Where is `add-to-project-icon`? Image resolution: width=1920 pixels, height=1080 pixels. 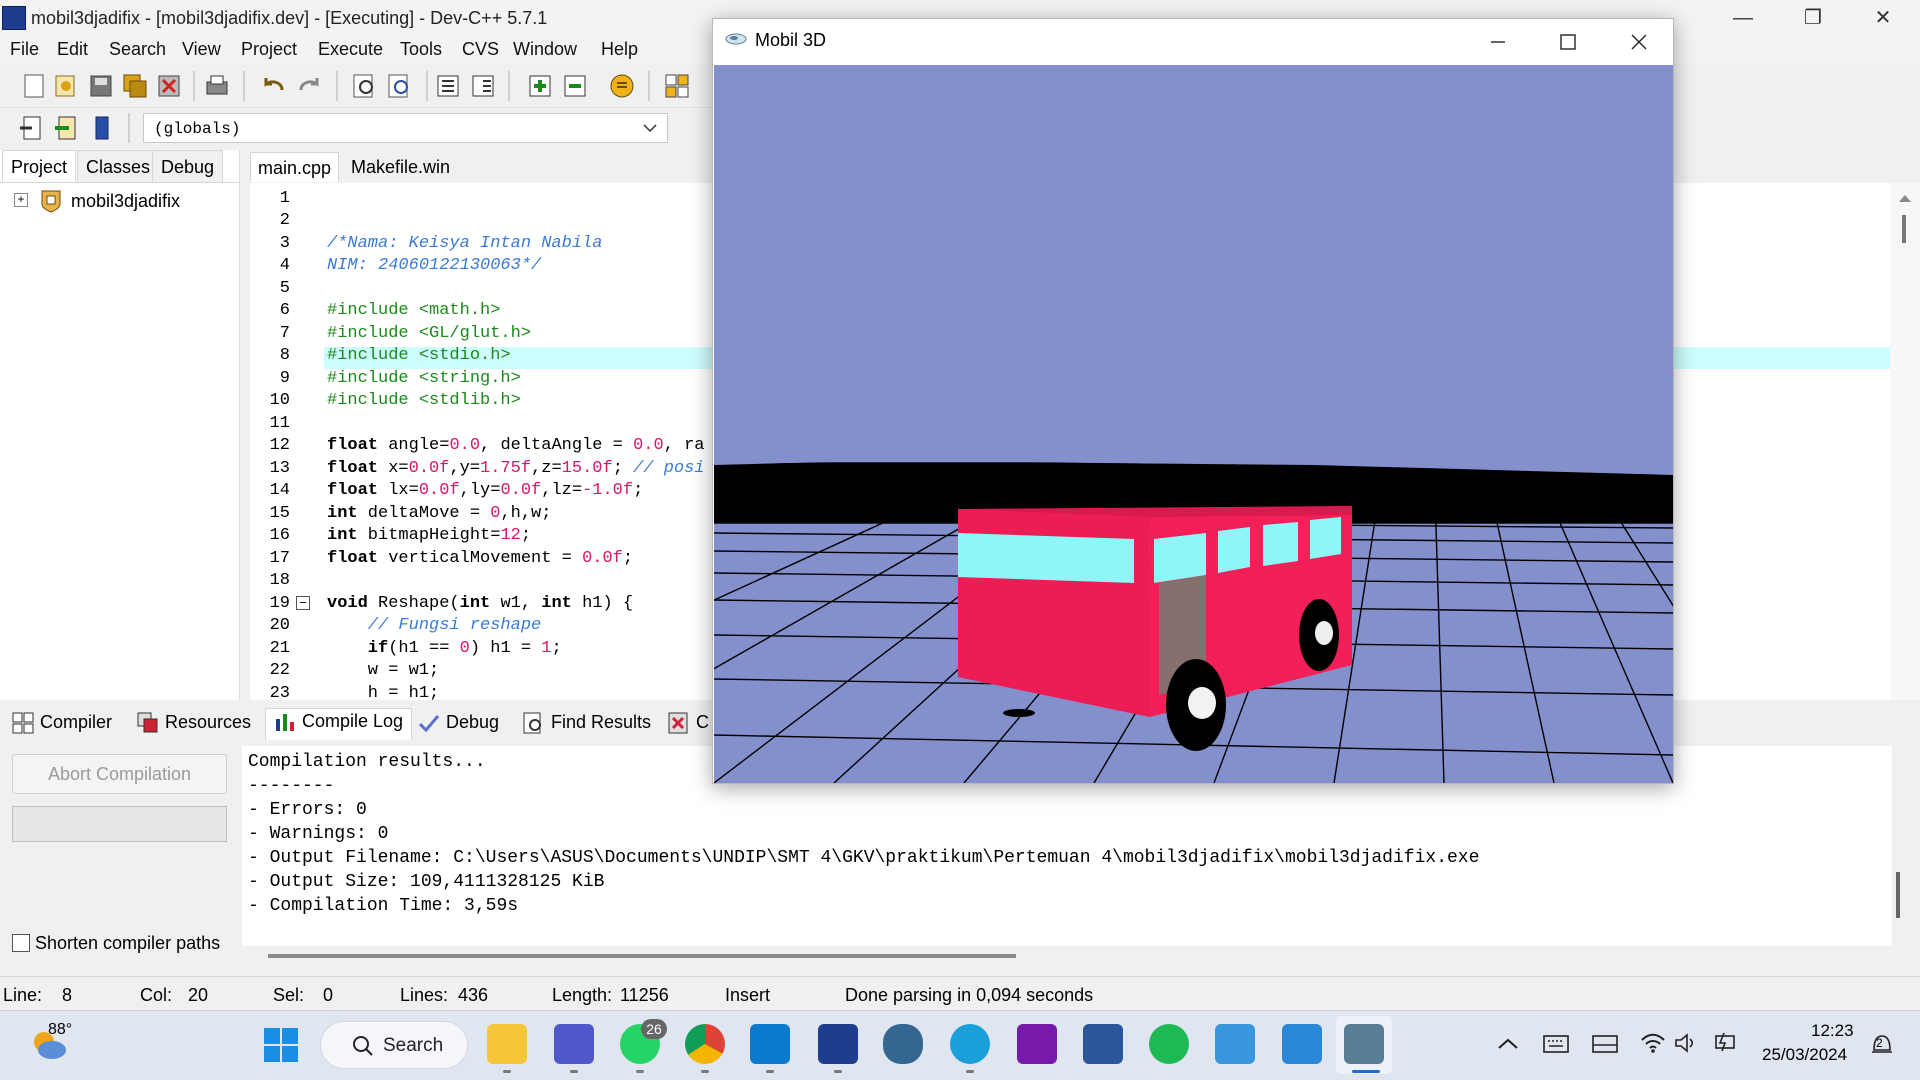
add-to-project-icon is located at coordinates (540, 86).